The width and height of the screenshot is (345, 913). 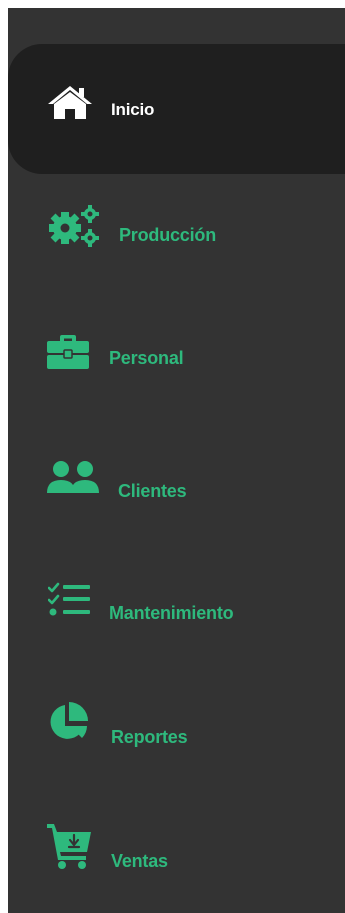 What do you see at coordinates (70, 102) in the screenshot?
I see `home-icon` at bounding box center [70, 102].